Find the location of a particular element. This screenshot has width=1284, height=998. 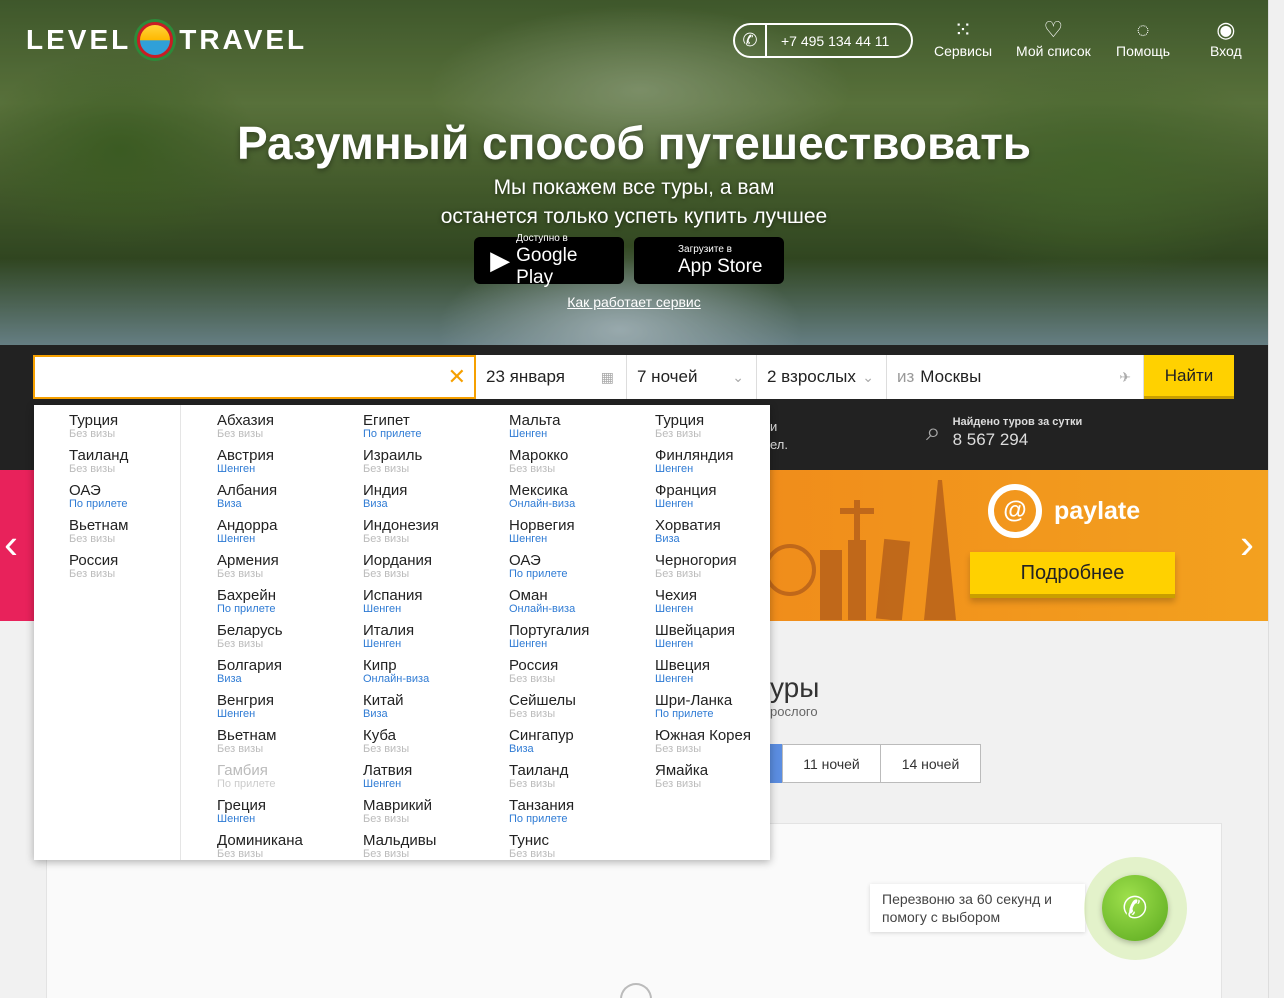

country-option: Ямайка Без визы is located at coordinates (681, 776).